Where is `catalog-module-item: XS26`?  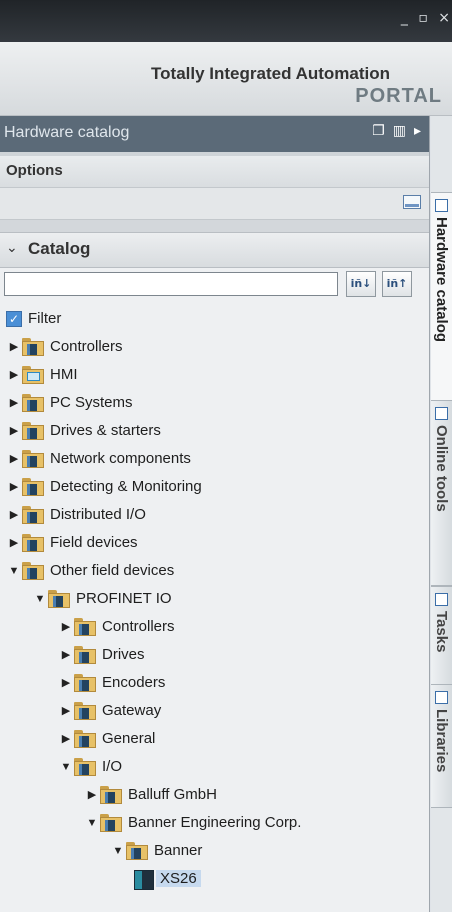 catalog-module-item: XS26 is located at coordinates (214, 880).